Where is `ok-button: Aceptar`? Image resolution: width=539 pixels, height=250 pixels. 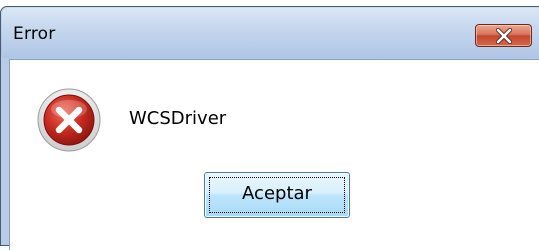 ok-button: Aceptar is located at coordinates (277, 195).